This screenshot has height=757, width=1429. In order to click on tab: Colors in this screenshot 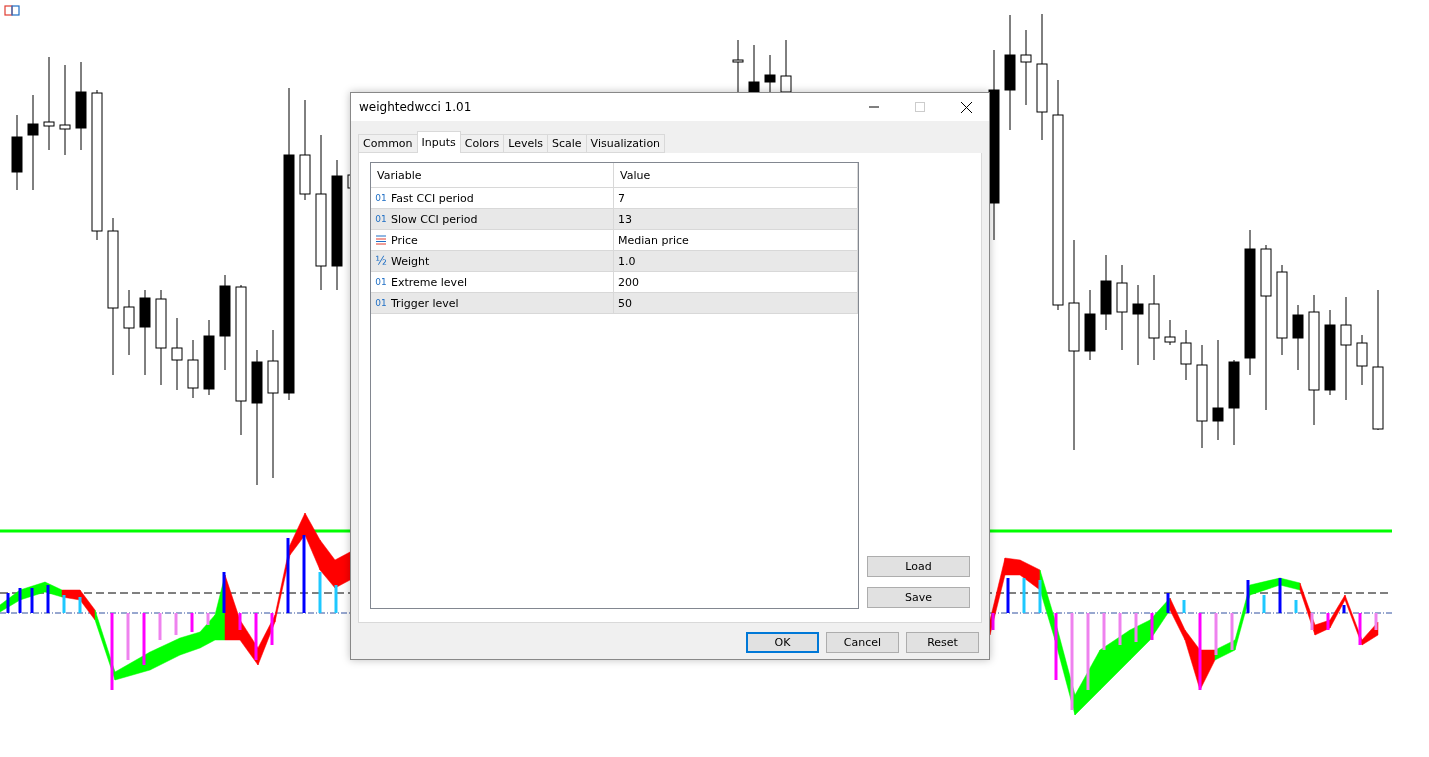, I will do `click(482, 143)`.